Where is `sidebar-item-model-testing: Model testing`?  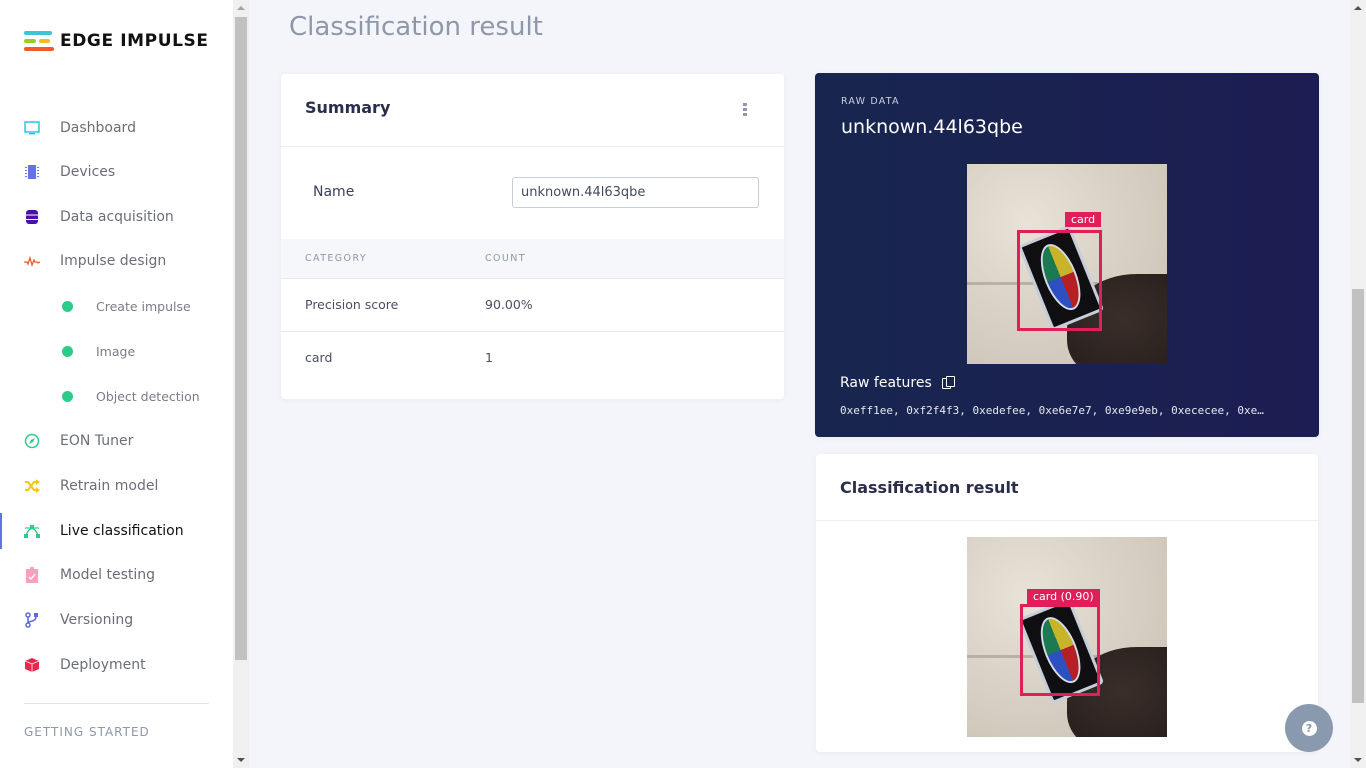
sidebar-item-model-testing: Model testing is located at coordinates (116, 575).